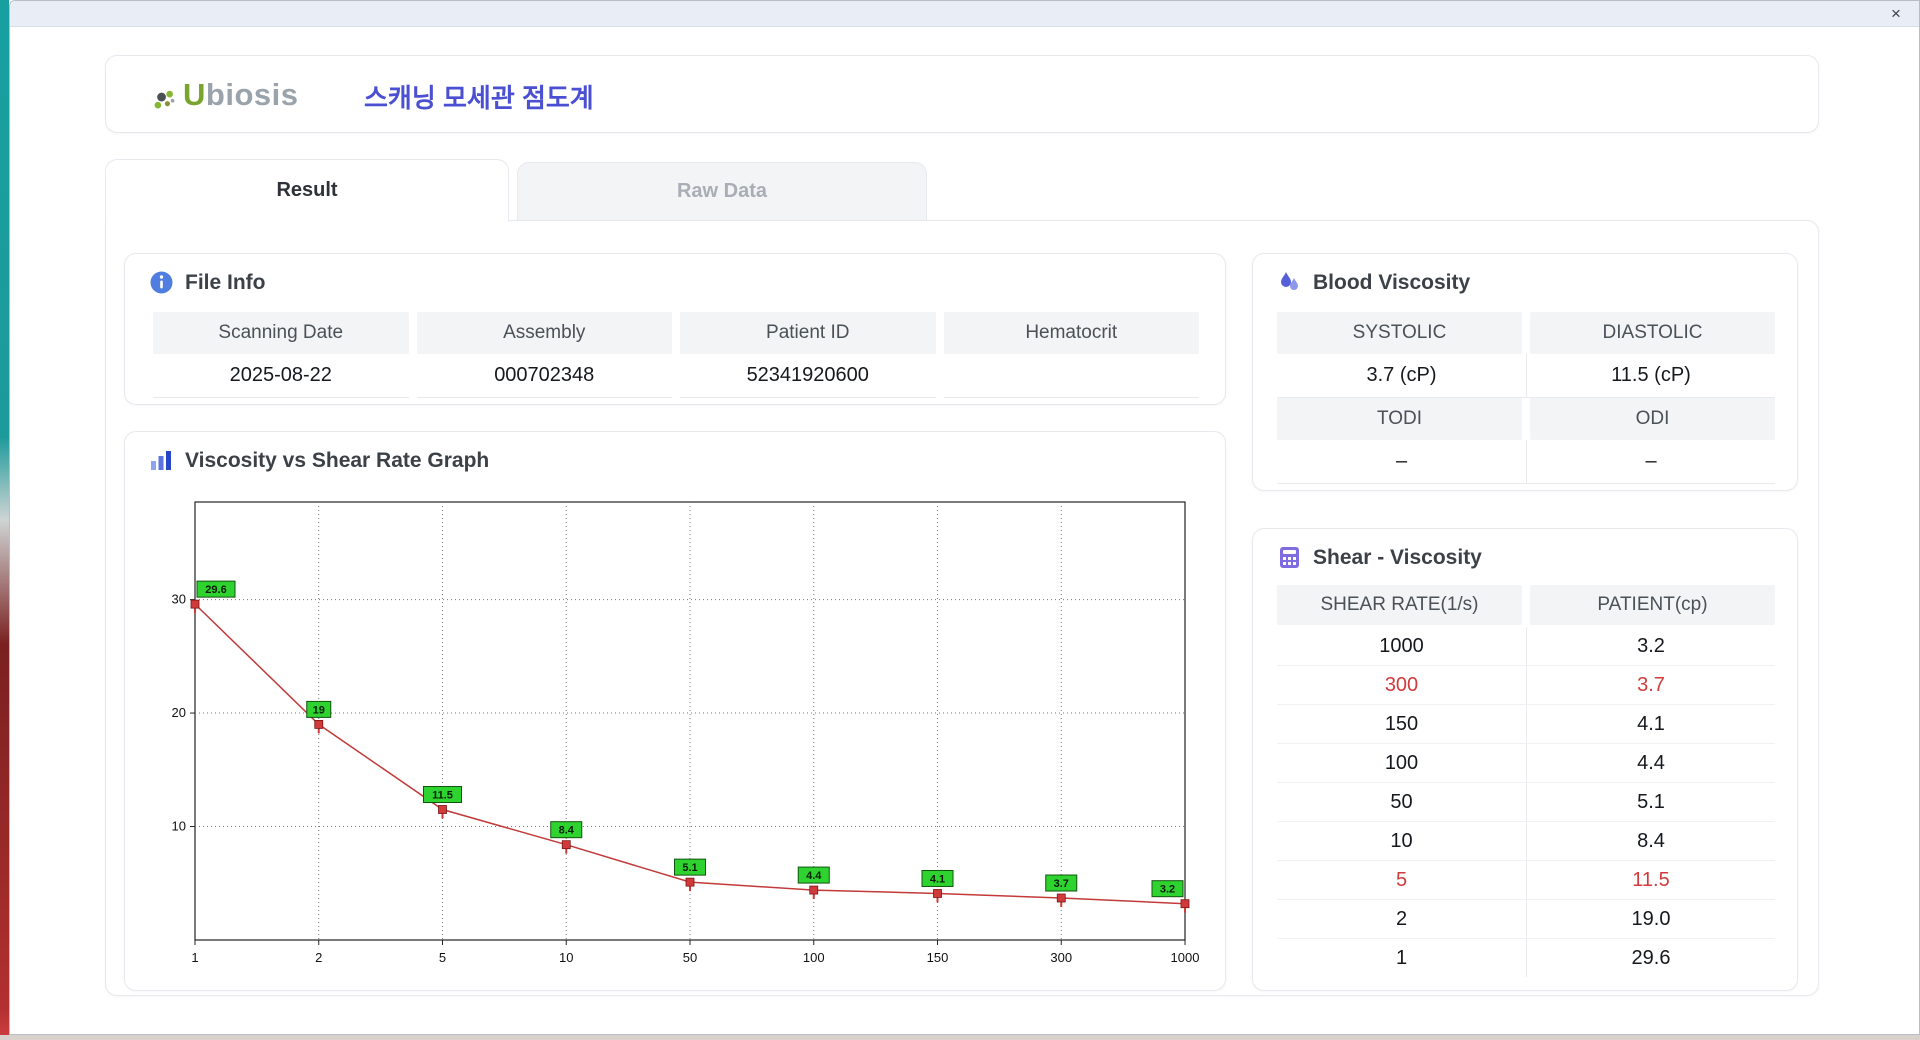 Image resolution: width=1920 pixels, height=1040 pixels. I want to click on table-row: 300 3.7, so click(1526, 685).